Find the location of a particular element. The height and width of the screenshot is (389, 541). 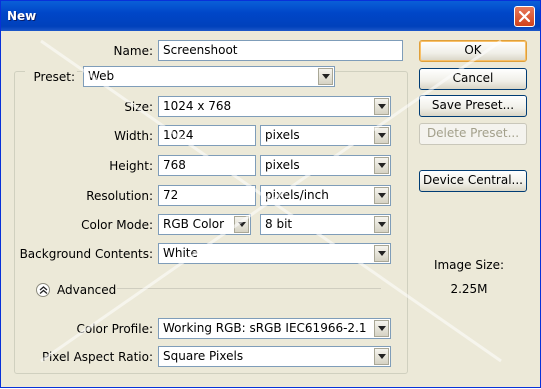

resolution-unit-select: pixels/inch is located at coordinates (325, 195).